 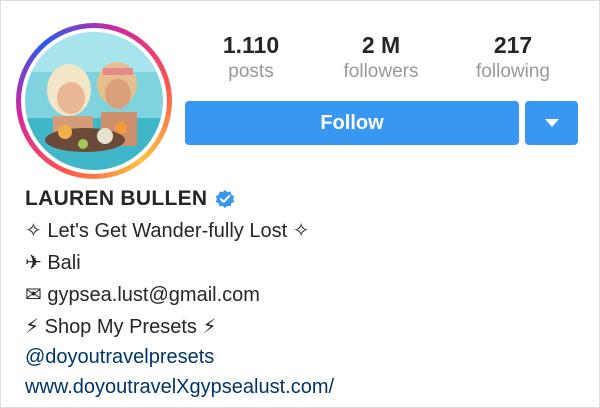 I want to click on bio-mention-link: @doyoutravelpresets, so click(x=119, y=357).